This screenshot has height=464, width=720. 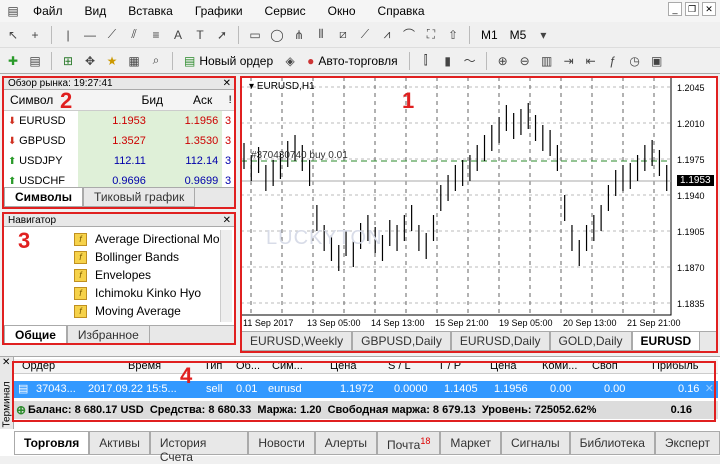 I want to click on zoom-out-icon: ⊖, so click(x=525, y=61).